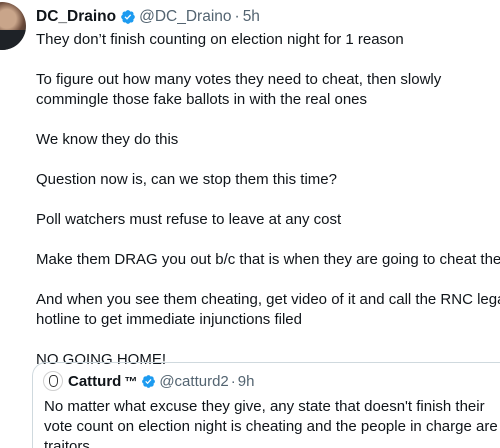 Image resolution: width=500 pixels, height=448 pixels. What do you see at coordinates (107, 139) in the screenshot?
I see `tweet-paragraph-3: We know they do this` at bounding box center [107, 139].